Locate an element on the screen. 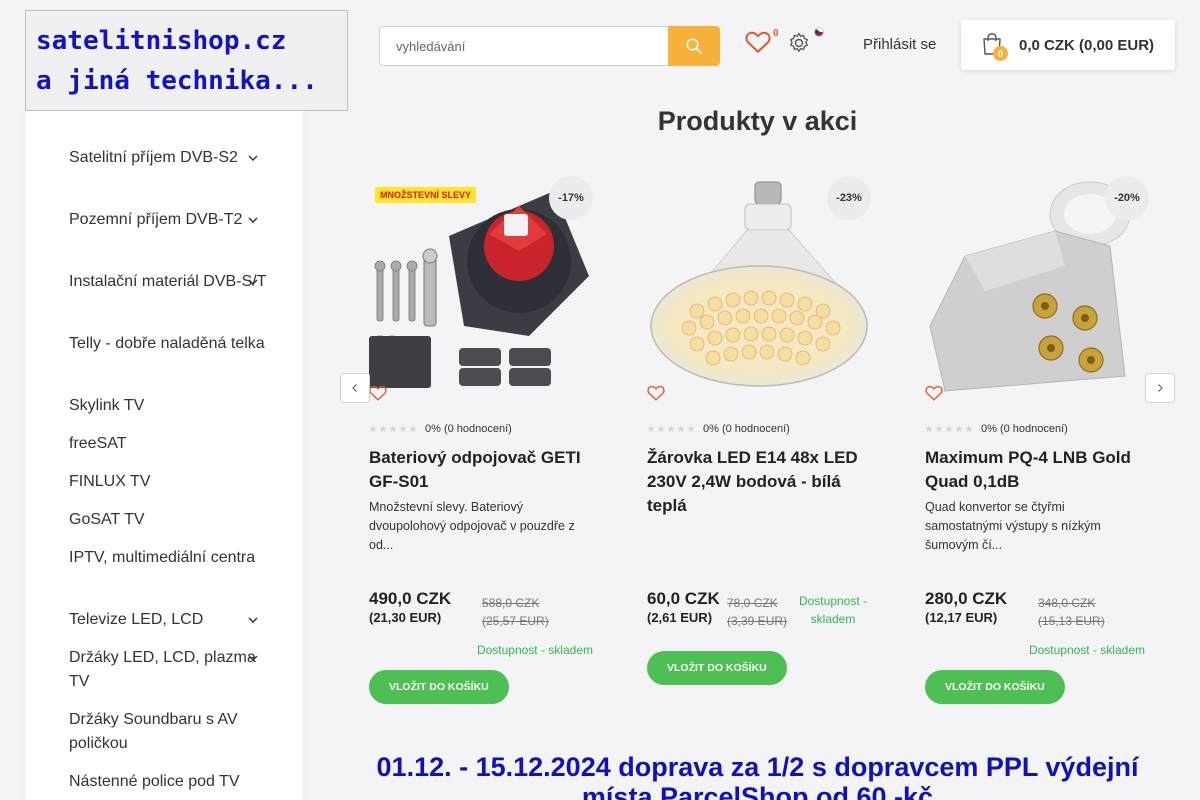 This screenshot has height=800, width=1200. sidebar-item-nastenne-police: Nástenné police pod TV is located at coordinates (169, 782).